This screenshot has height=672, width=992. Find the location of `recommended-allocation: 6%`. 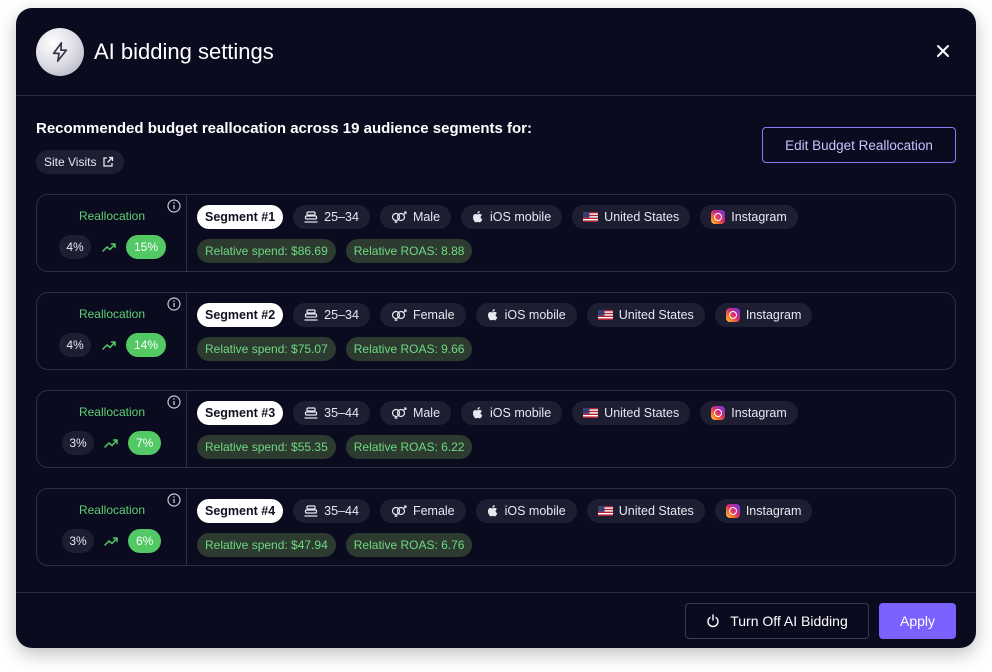

recommended-allocation: 6% is located at coordinates (145, 541).